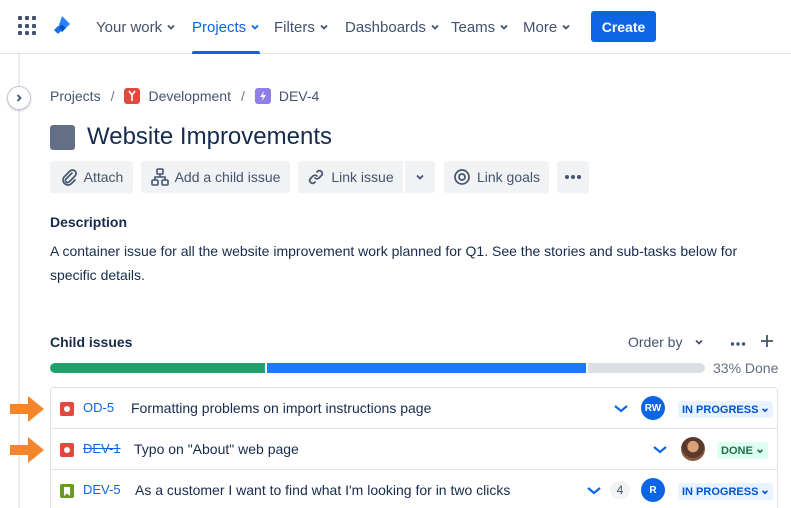 Image resolution: width=791 pixels, height=508 pixels. What do you see at coordinates (508, 177) in the screenshot?
I see `link-goals-label: Link goals` at bounding box center [508, 177].